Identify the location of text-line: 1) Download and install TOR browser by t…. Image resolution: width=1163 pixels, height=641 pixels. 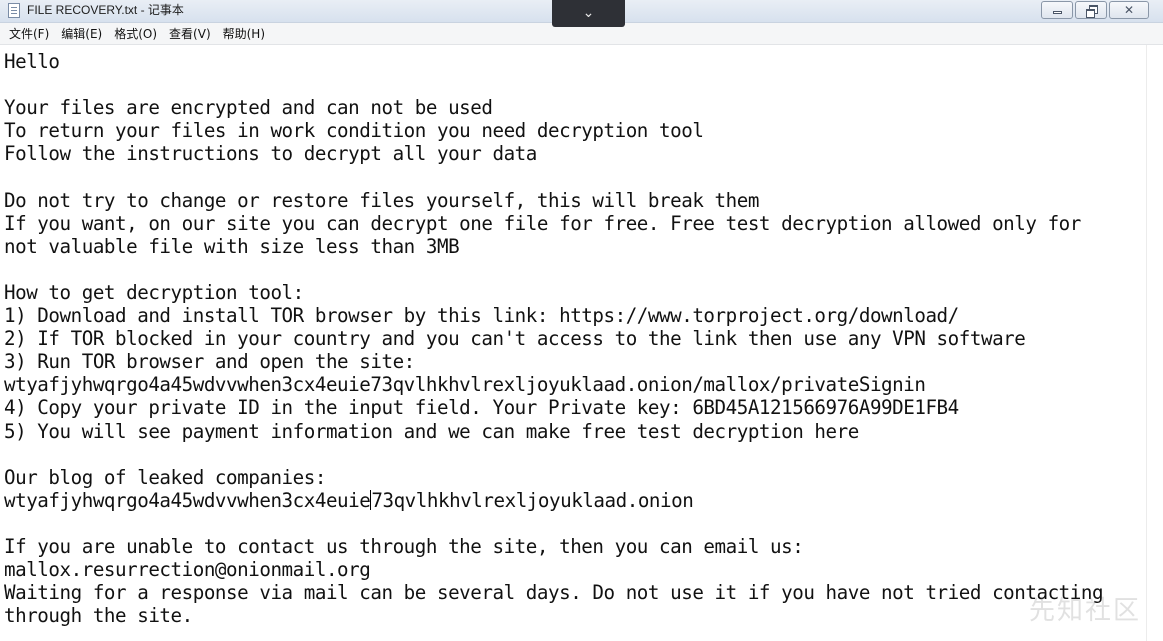
(481, 316).